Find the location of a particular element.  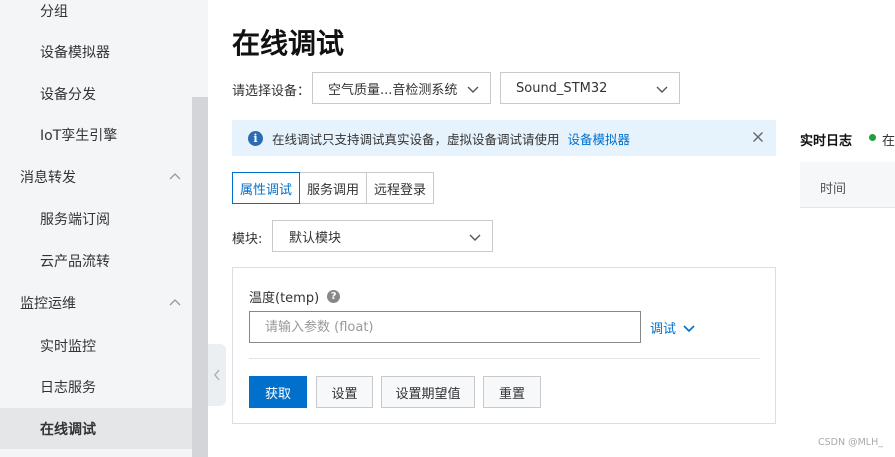

property-value-input is located at coordinates (445, 327).